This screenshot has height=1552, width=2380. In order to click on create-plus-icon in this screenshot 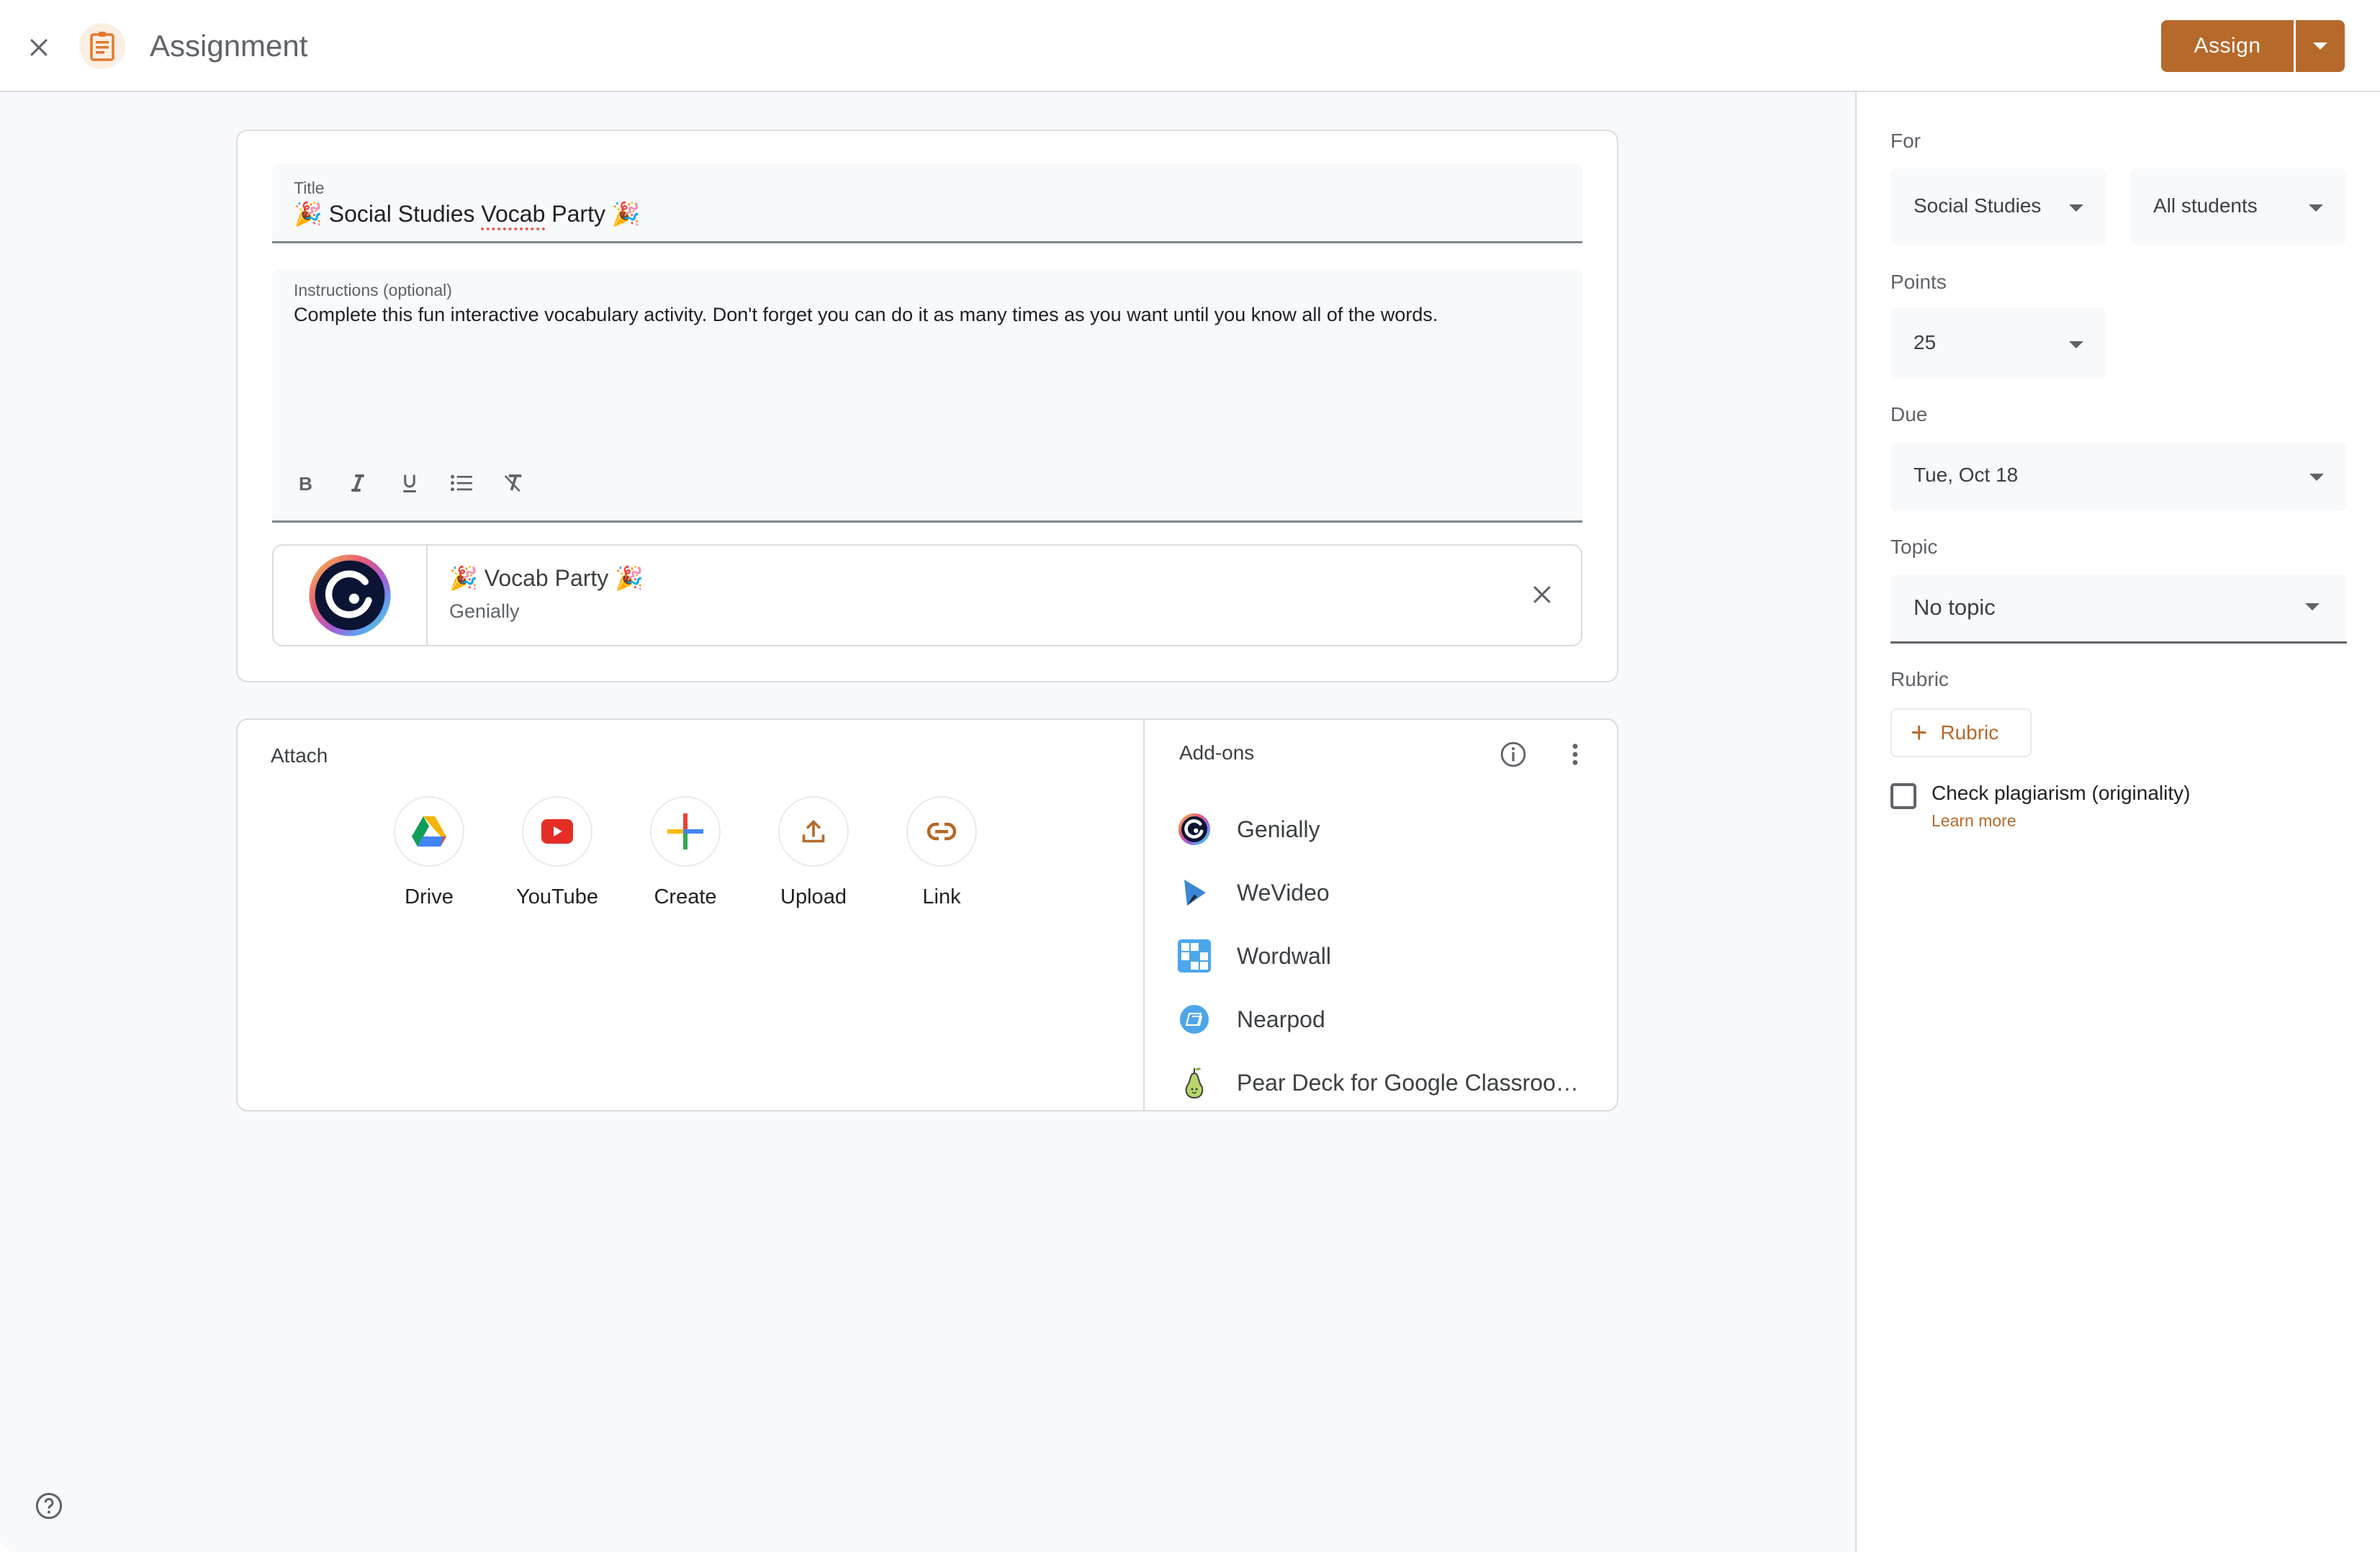, I will do `click(685, 831)`.